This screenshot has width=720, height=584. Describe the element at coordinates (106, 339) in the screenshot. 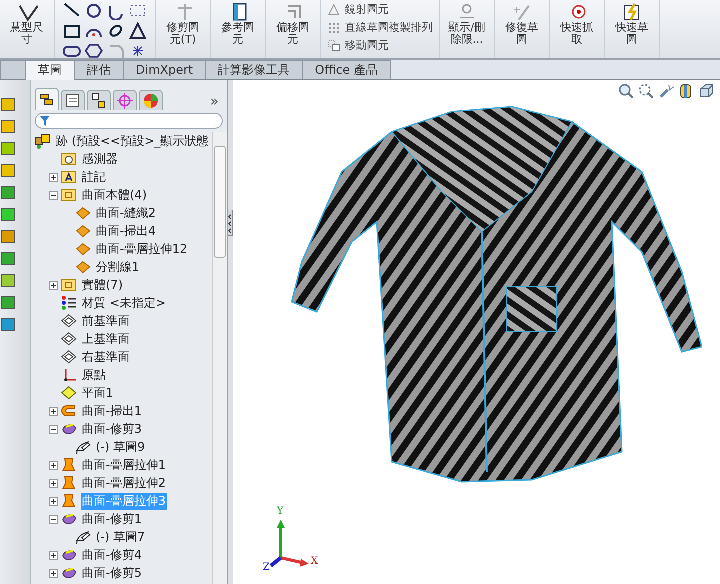

I see `tree-item: 上基準面` at that location.